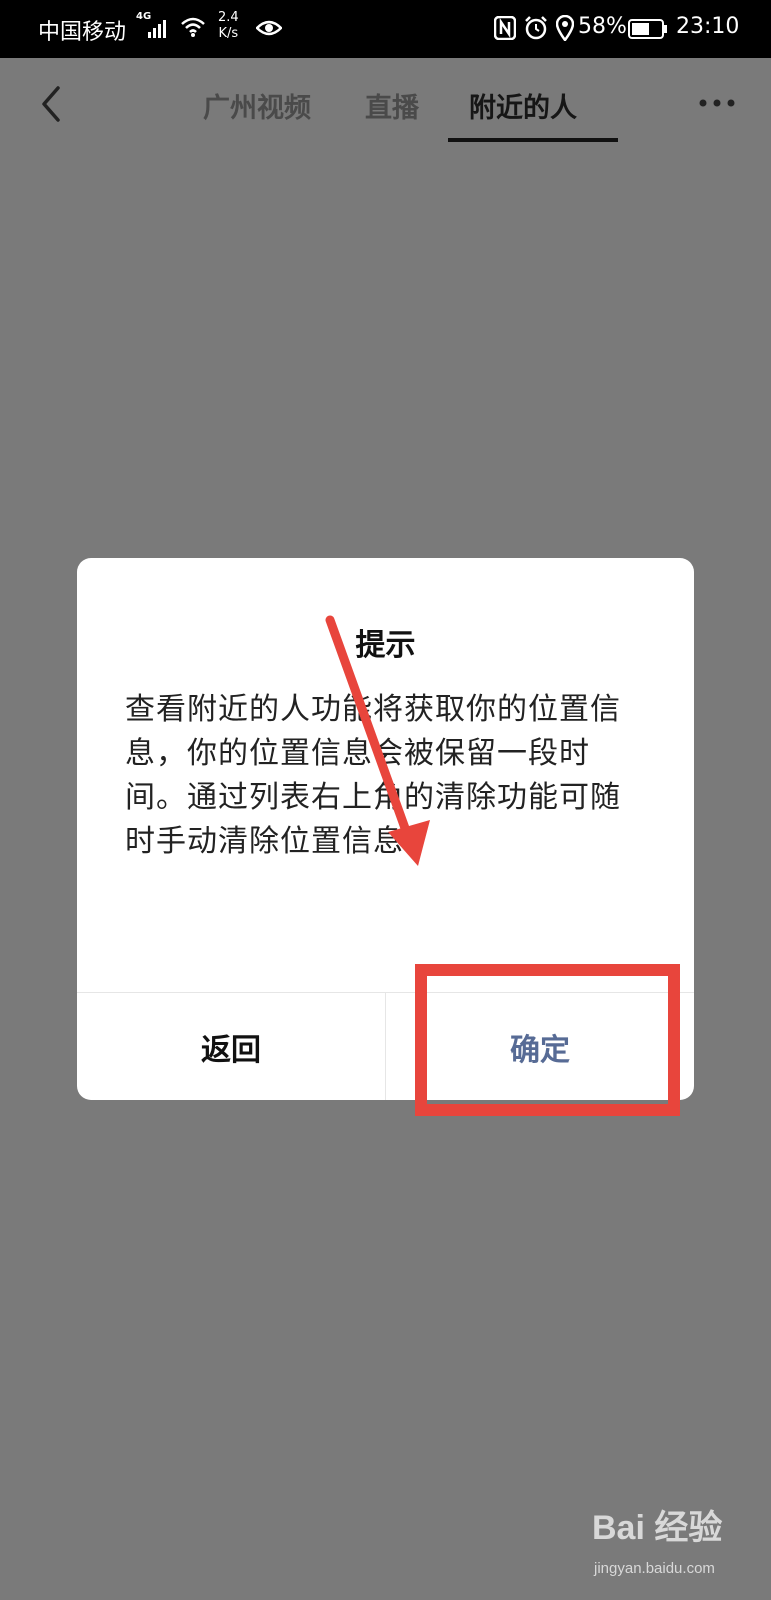 The image size is (771, 1600). What do you see at coordinates (385, 645) in the screenshot?
I see `dialog-title: 提示` at bounding box center [385, 645].